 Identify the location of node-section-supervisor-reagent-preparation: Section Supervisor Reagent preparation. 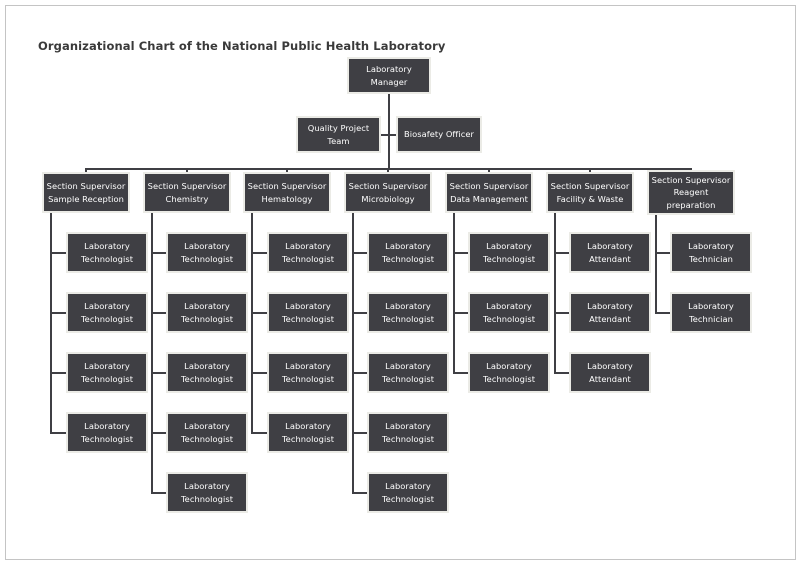
(691, 192).